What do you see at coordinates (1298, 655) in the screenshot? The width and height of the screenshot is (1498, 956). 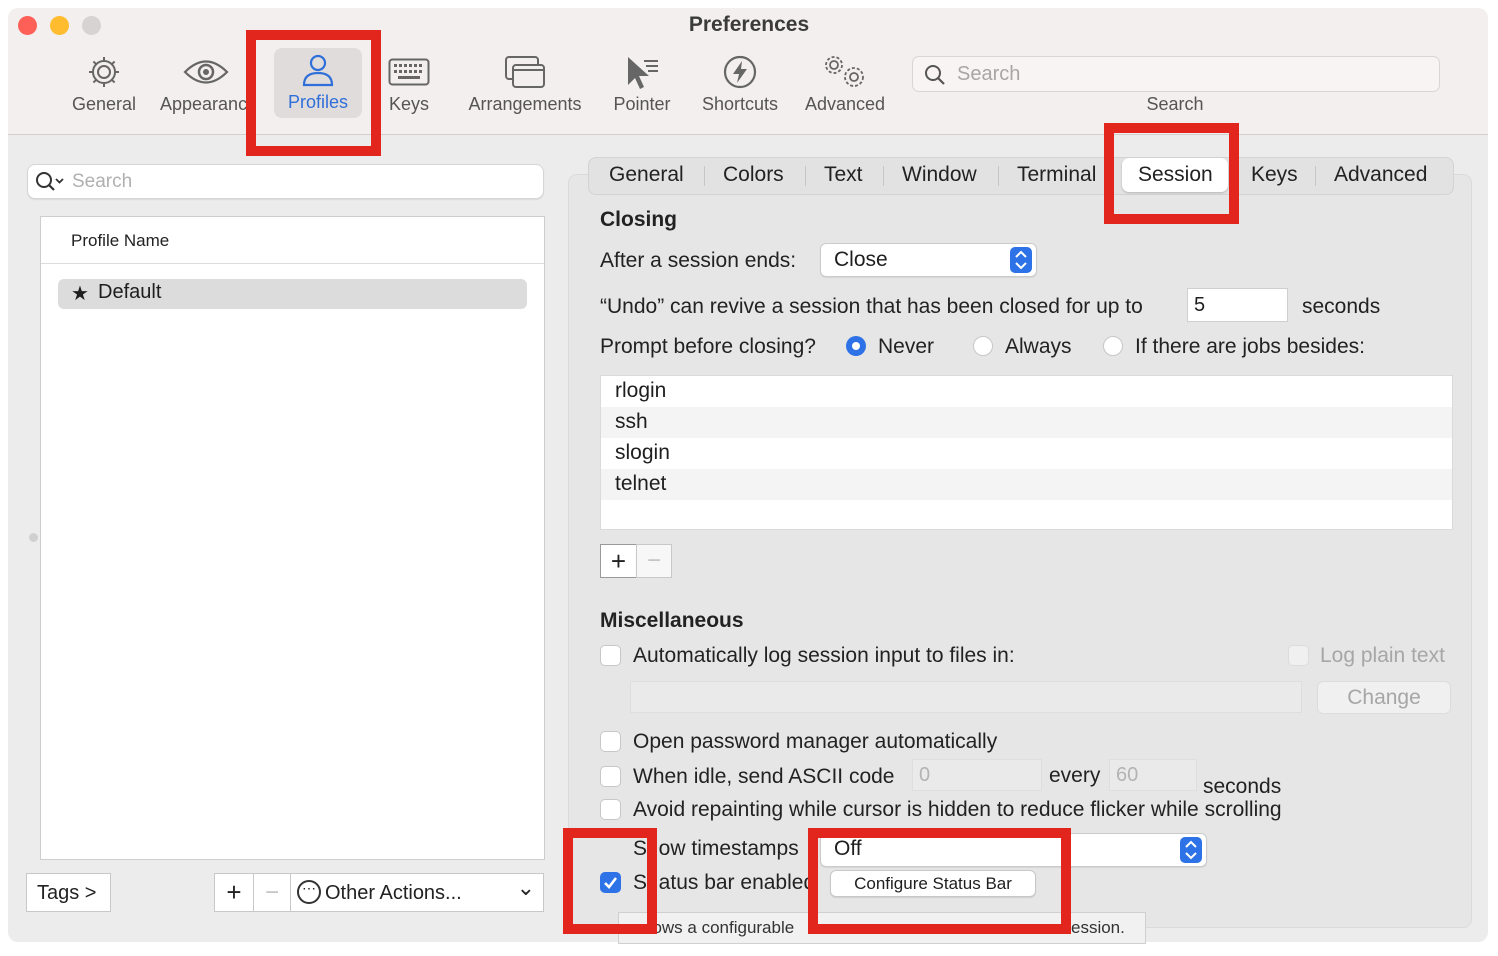 I see `log-plain-checkbox` at bounding box center [1298, 655].